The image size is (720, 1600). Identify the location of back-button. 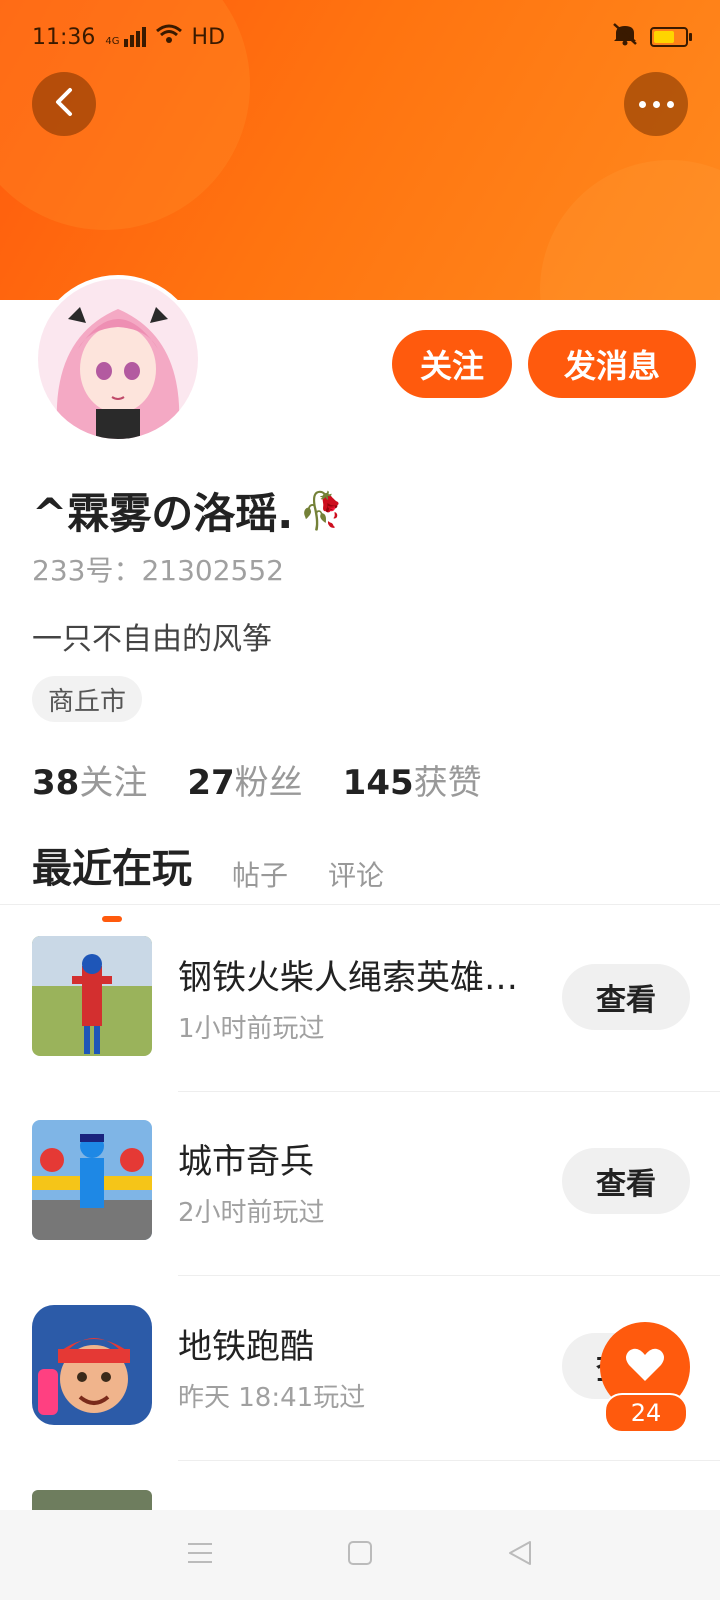
(64, 104).